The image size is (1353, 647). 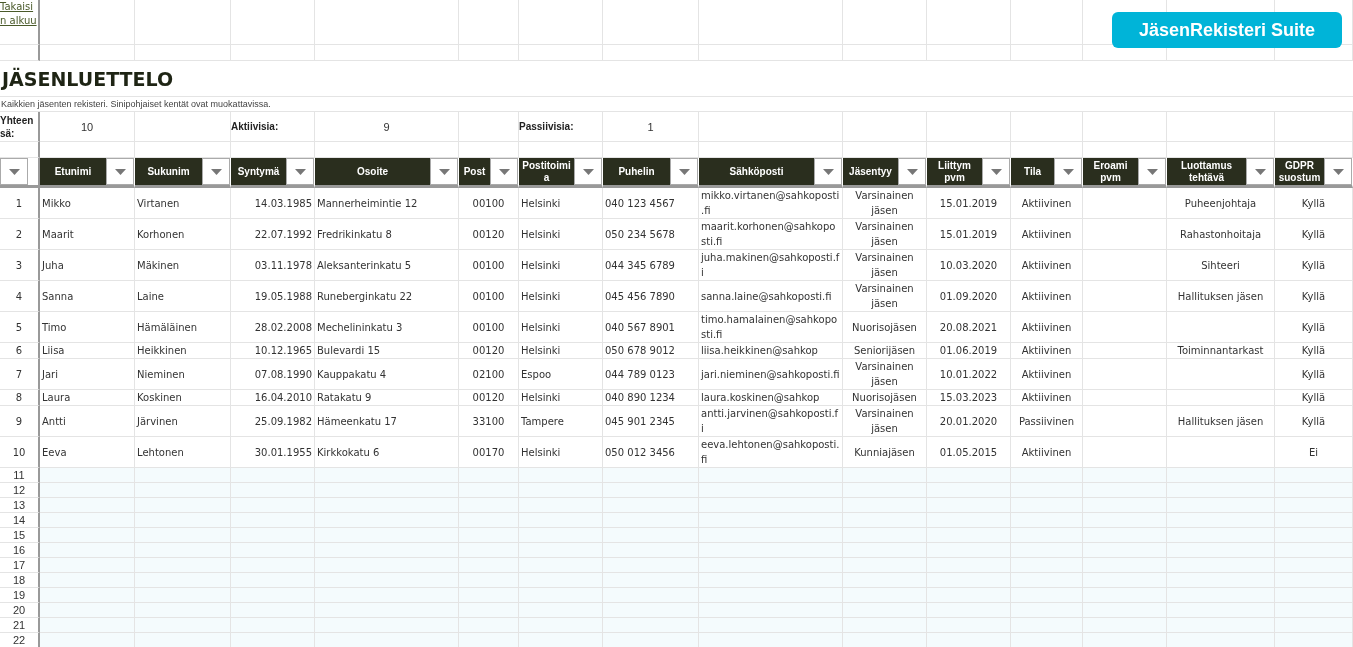 I want to click on table-cell-text: Heikkinen, so click(x=162, y=351).